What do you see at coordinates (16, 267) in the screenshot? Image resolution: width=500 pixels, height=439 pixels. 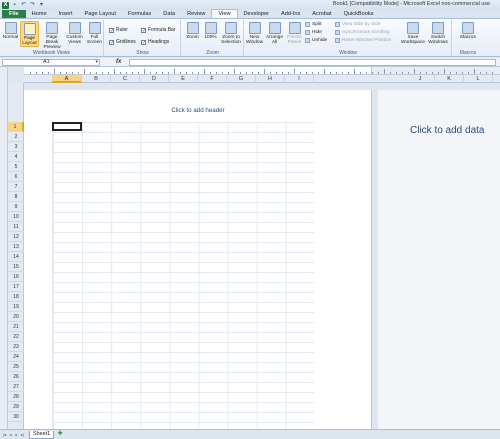 I see `row-header-15: 15` at bounding box center [16, 267].